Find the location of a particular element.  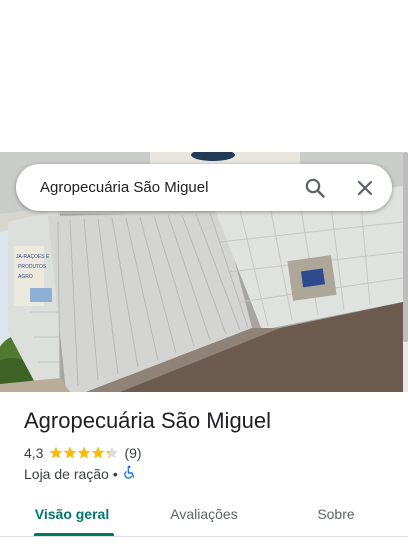

star-rating is located at coordinates (84, 453).